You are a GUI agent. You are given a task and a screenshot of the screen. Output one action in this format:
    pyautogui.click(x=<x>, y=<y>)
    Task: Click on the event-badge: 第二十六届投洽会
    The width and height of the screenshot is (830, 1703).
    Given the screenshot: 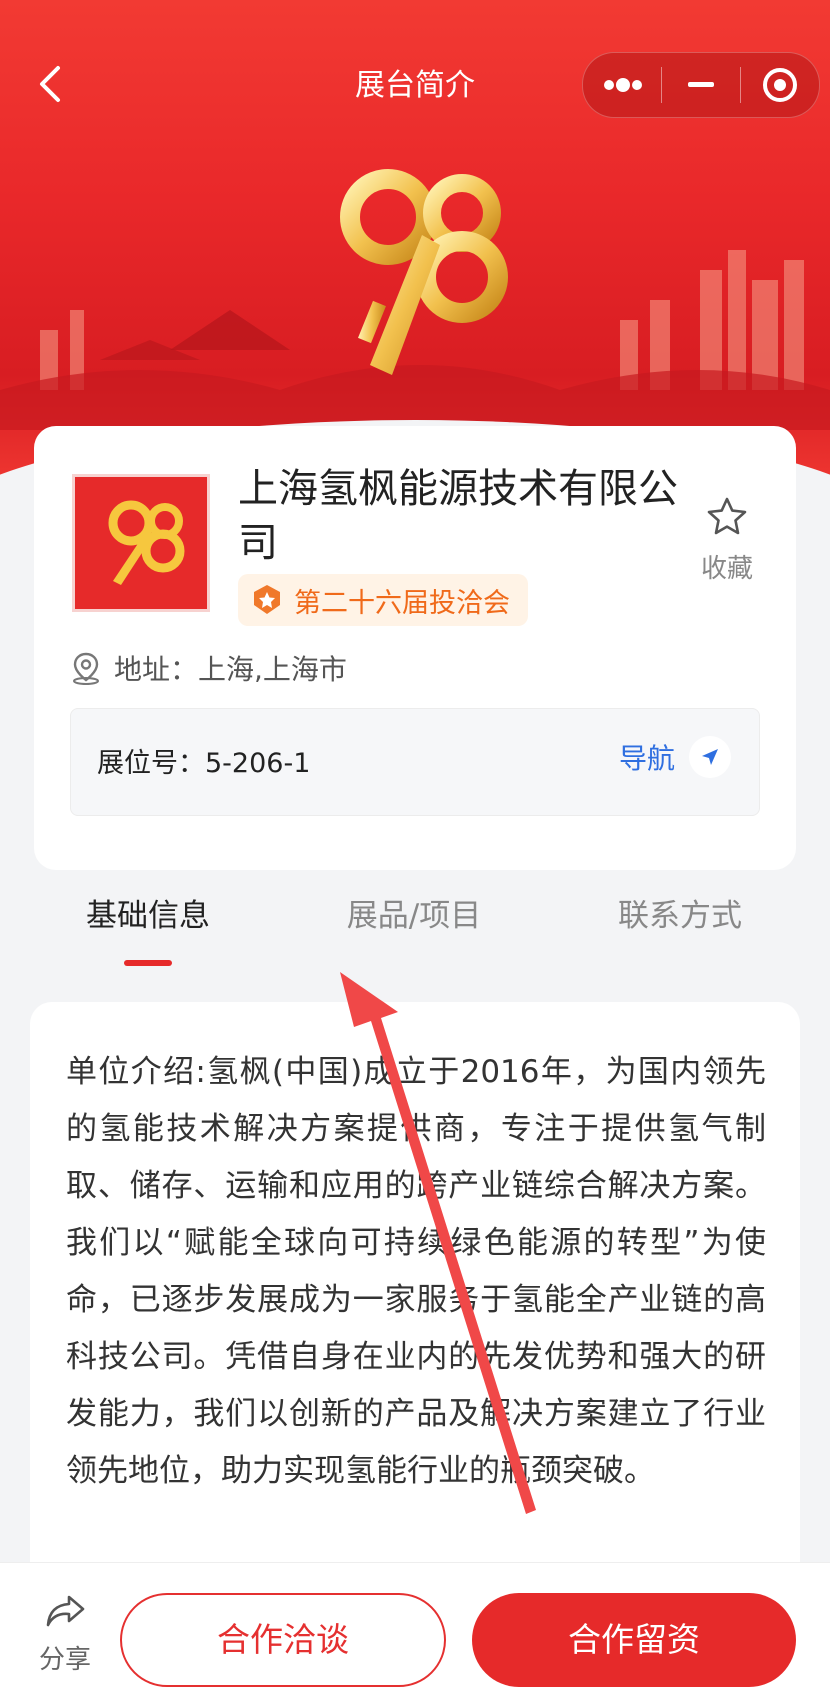 What is the action you would take?
    pyautogui.click(x=383, y=600)
    